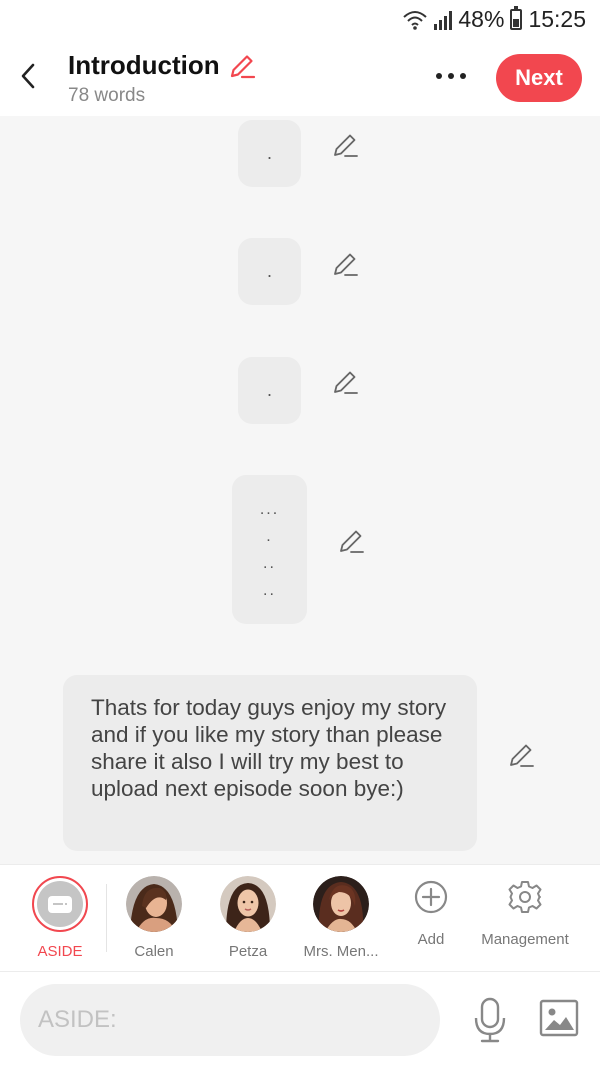  I want to click on microphone-icon, so click(490, 1020).